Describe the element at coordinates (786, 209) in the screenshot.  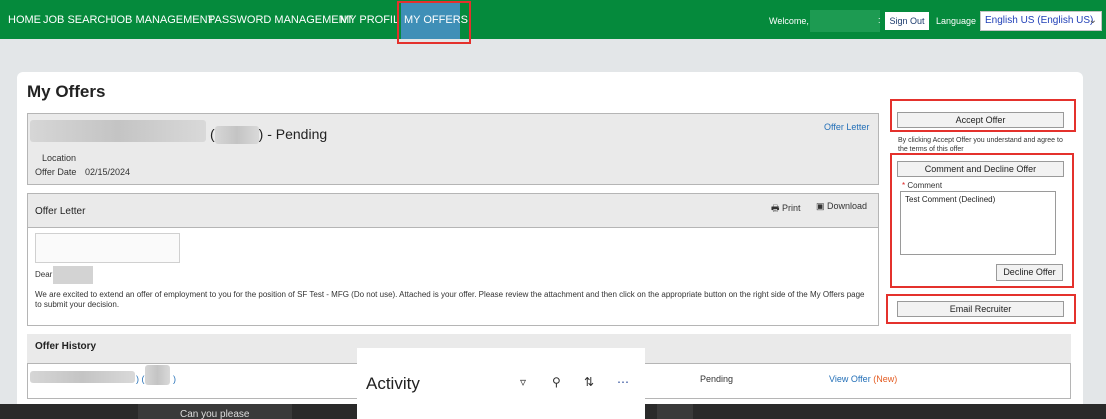
I see `print-button: 🖶 Print` at that location.